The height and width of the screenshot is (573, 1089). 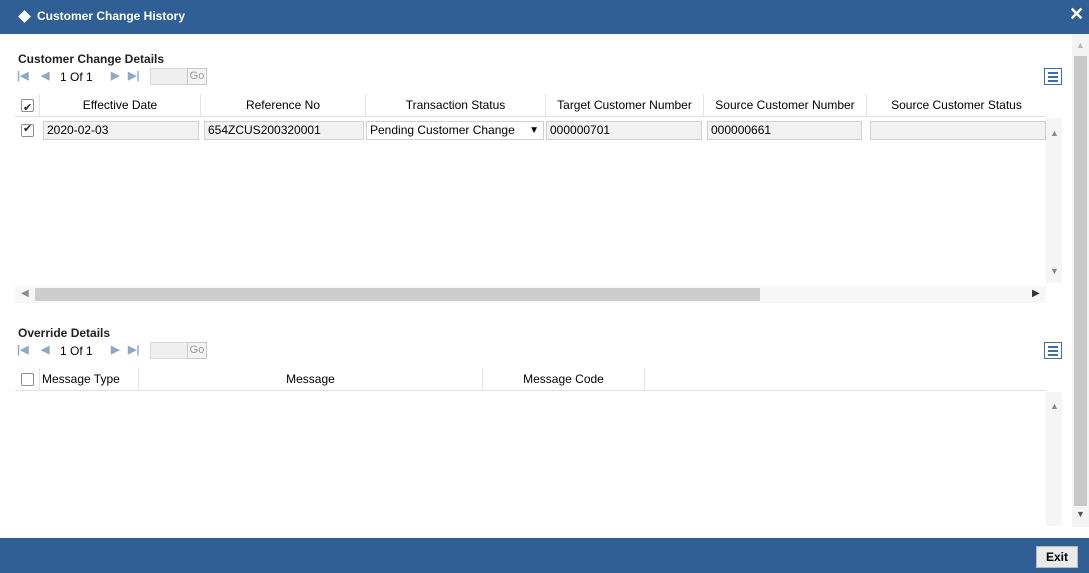 I want to click on col-target-customer-number: Target Customer Number, so click(x=625, y=105).